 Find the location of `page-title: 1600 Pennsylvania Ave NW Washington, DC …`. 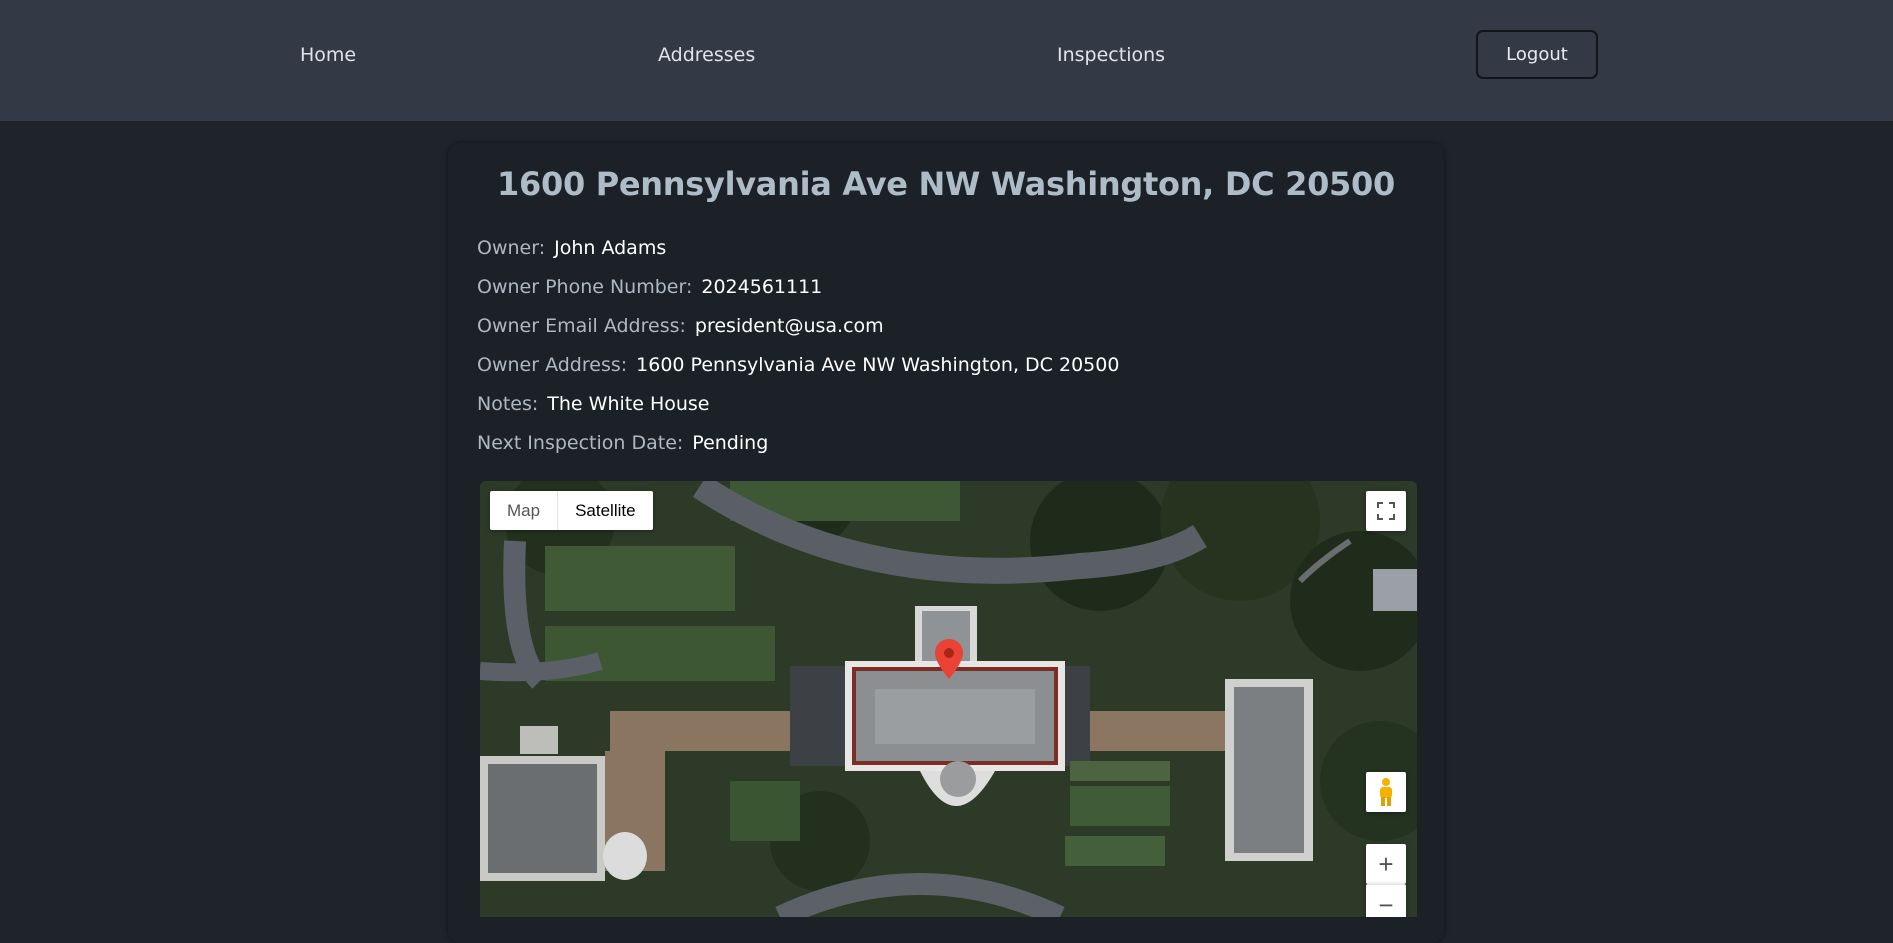

page-title: 1600 Pennsylvania Ave NW Washington, DC … is located at coordinates (946, 184).